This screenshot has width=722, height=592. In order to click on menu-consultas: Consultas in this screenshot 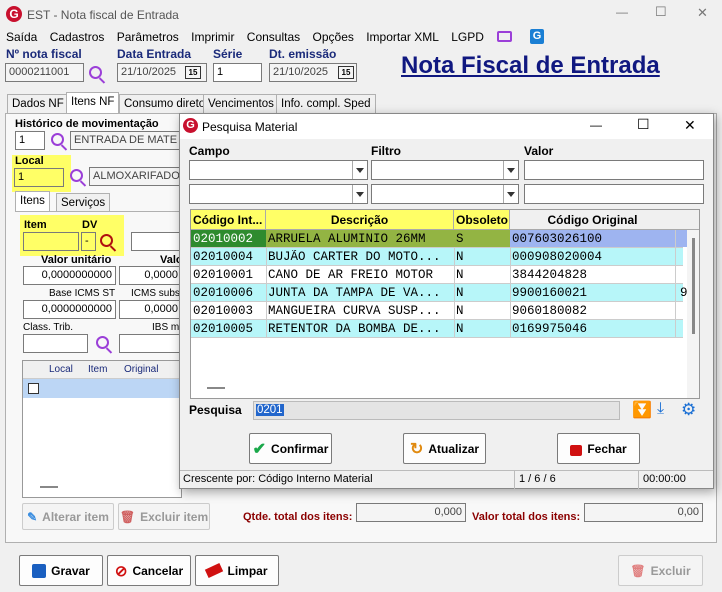, I will do `click(273, 37)`.